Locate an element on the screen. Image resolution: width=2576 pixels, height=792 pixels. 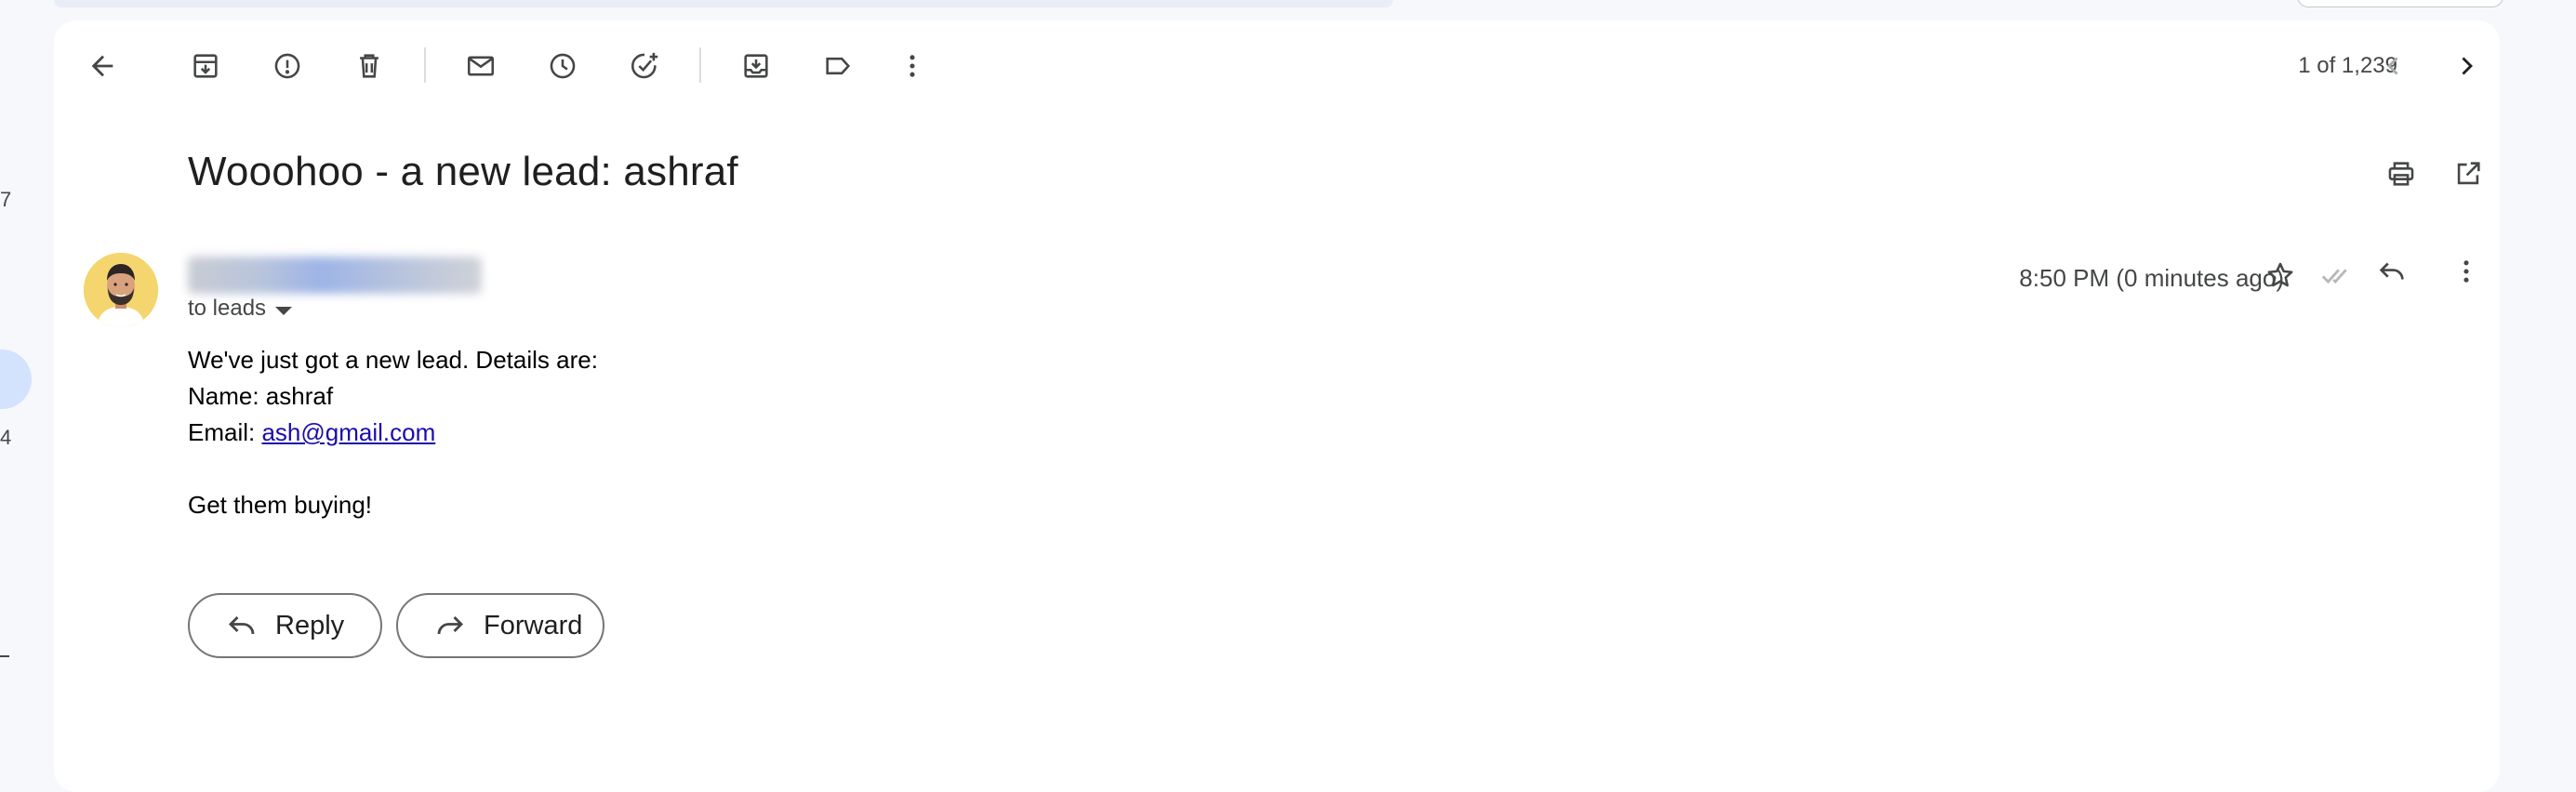
forward-icon is located at coordinates (450, 625).